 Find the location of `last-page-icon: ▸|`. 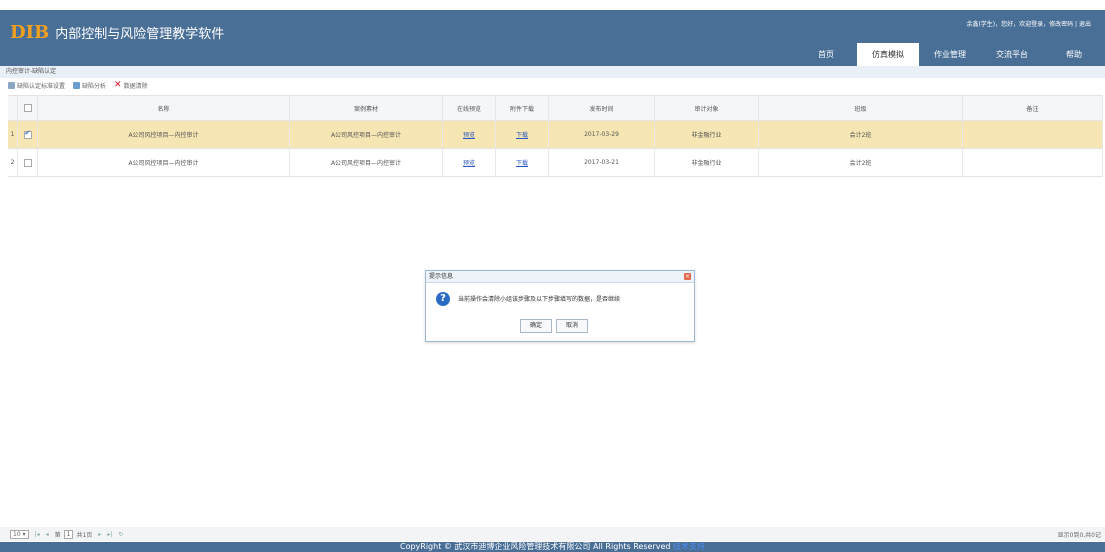

last-page-icon: ▸| is located at coordinates (109, 534).